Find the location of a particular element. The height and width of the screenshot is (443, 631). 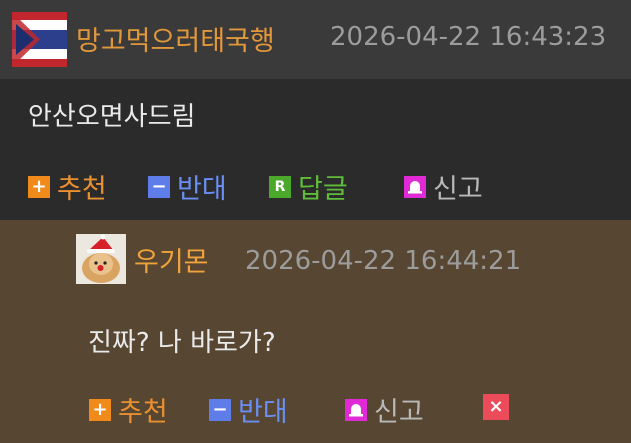

post-username: 망고먹으러태국행 is located at coordinates (175, 38).